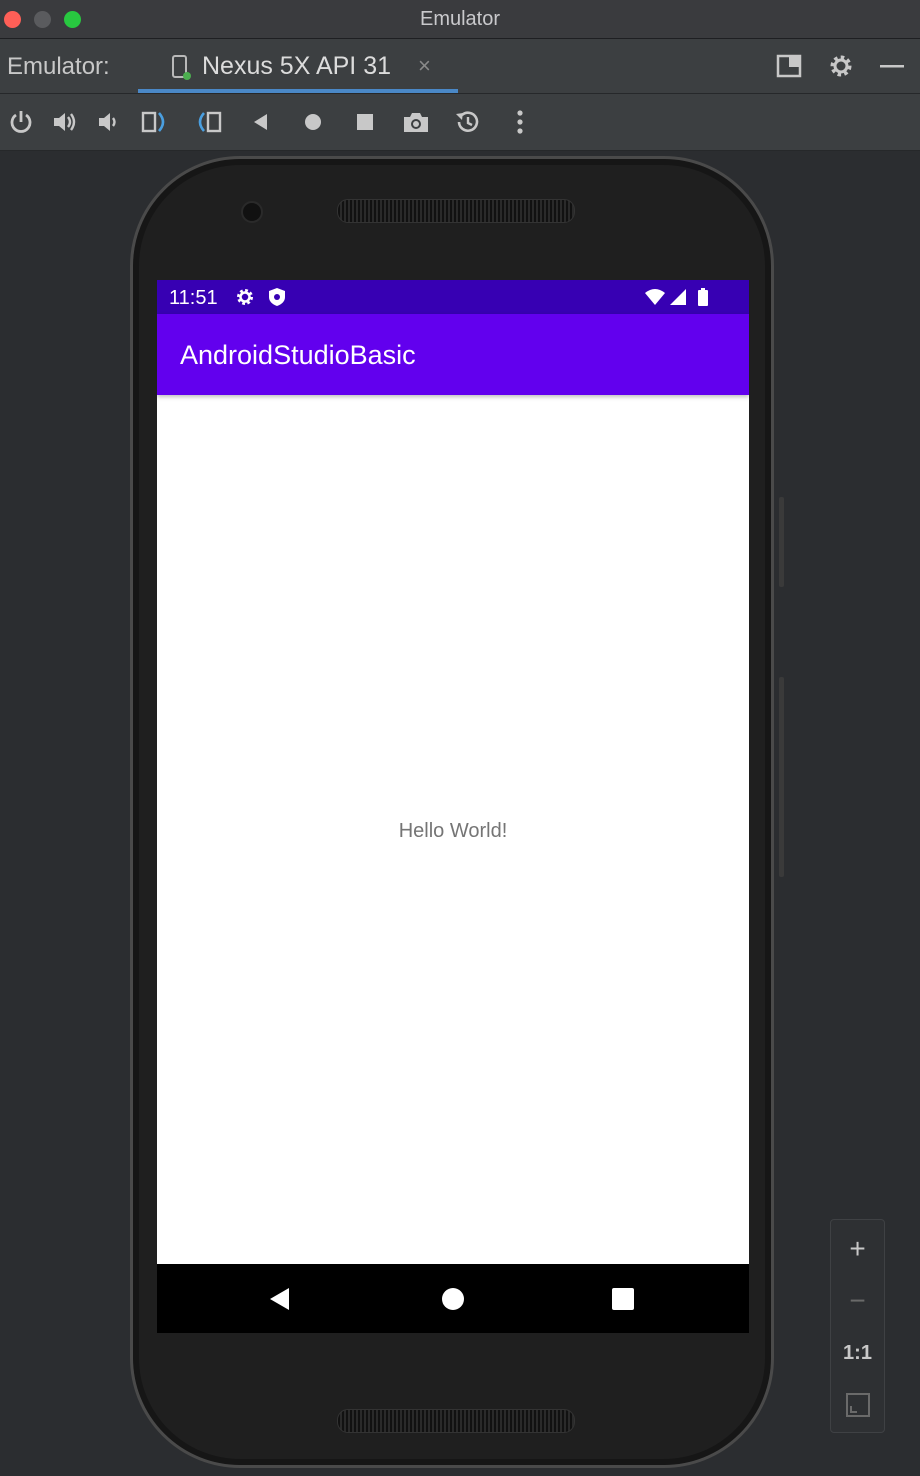  Describe the element at coordinates (858, 1405) in the screenshot. I see `fit-screen-icon` at that location.